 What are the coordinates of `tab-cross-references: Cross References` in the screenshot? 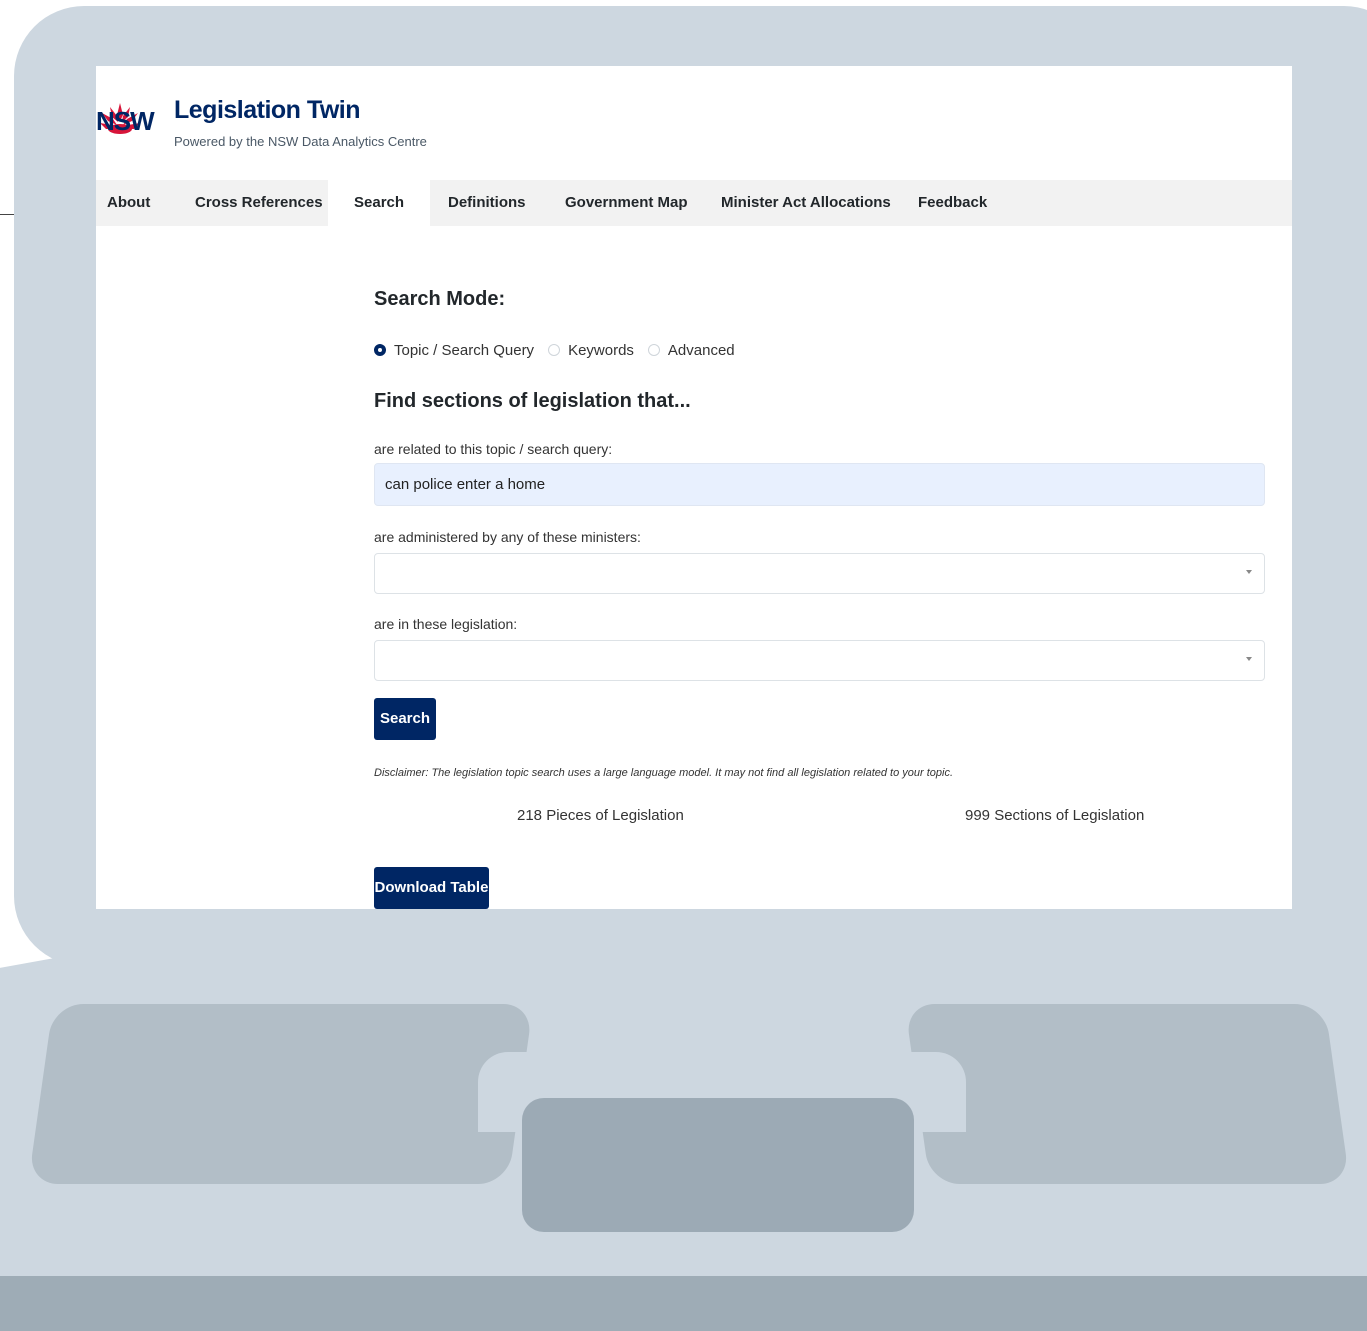 It's located at (259, 203).